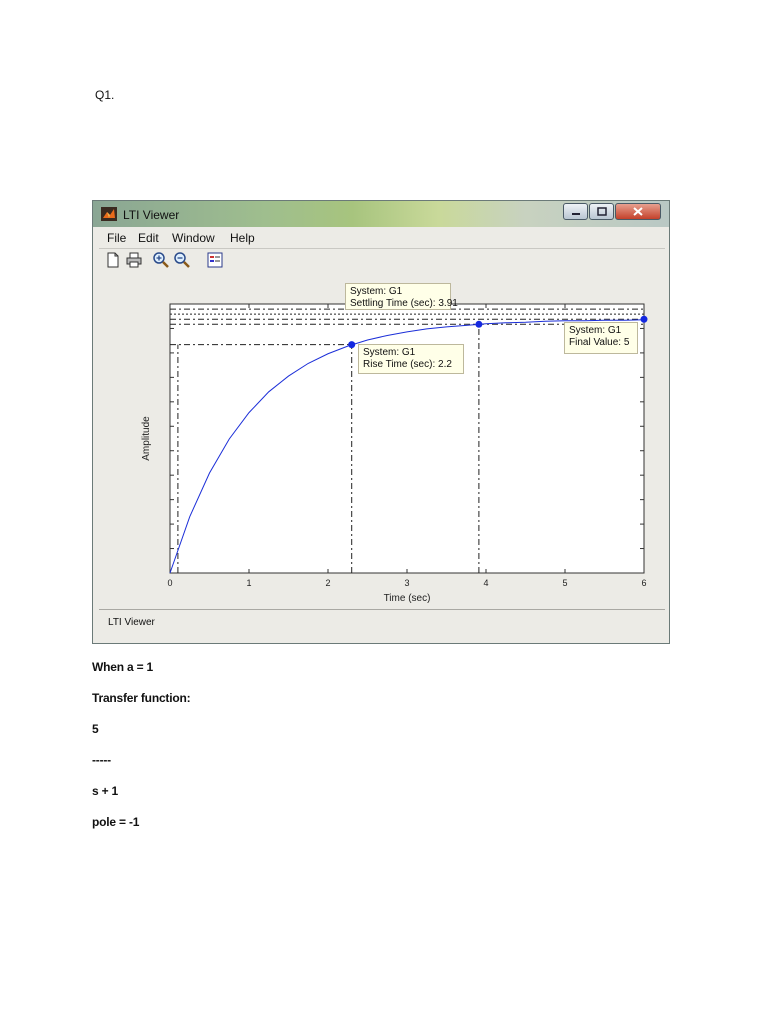  I want to click on pole-text: pole = -1, so click(116, 822).